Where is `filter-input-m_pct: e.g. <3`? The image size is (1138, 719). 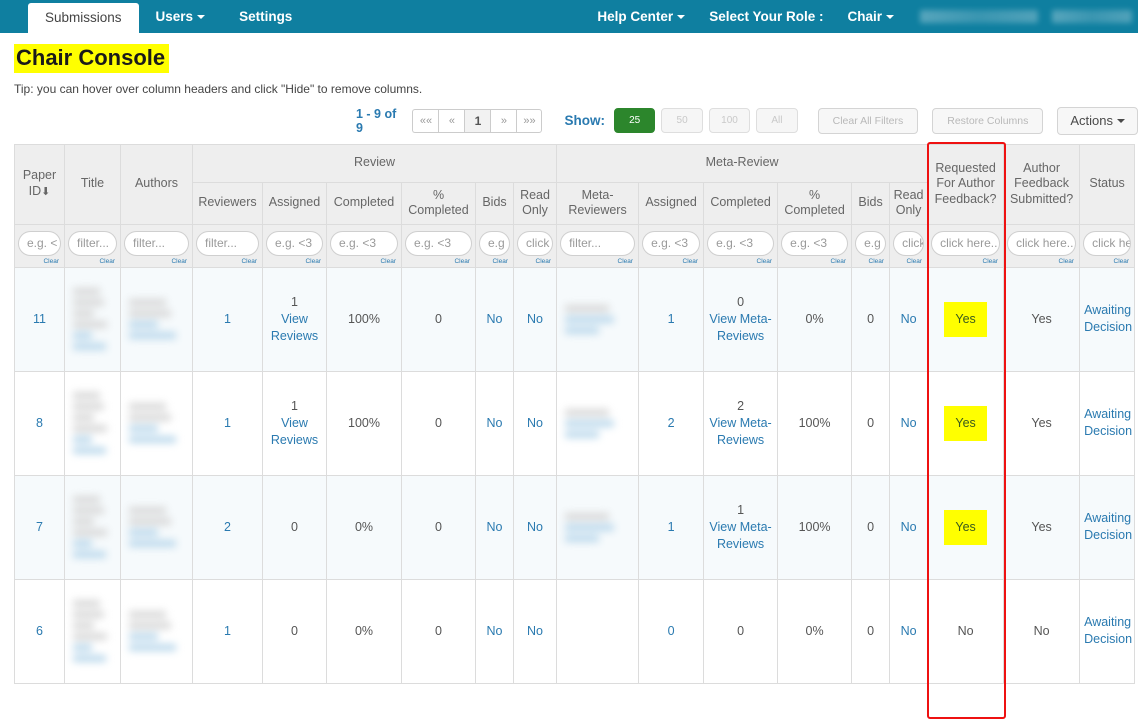
filter-input-m_pct: e.g. <3 is located at coordinates (815, 243).